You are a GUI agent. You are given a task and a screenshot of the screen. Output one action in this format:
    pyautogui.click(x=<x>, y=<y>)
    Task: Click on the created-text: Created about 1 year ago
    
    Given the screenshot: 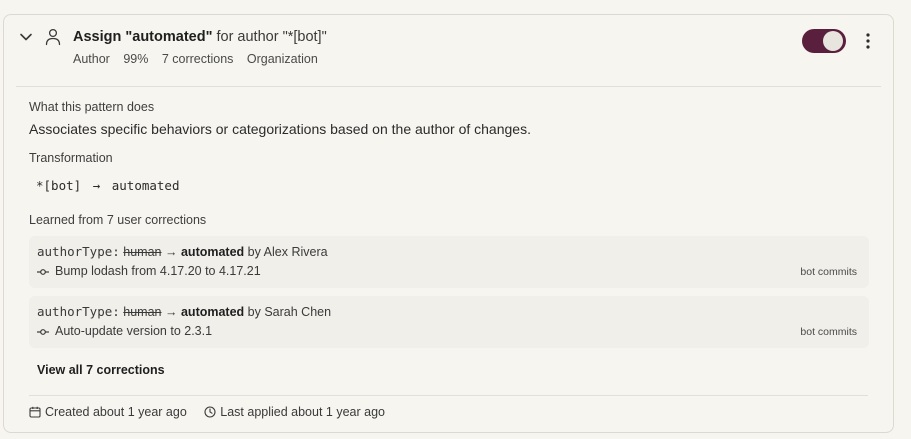 What is the action you would take?
    pyautogui.click(x=116, y=412)
    